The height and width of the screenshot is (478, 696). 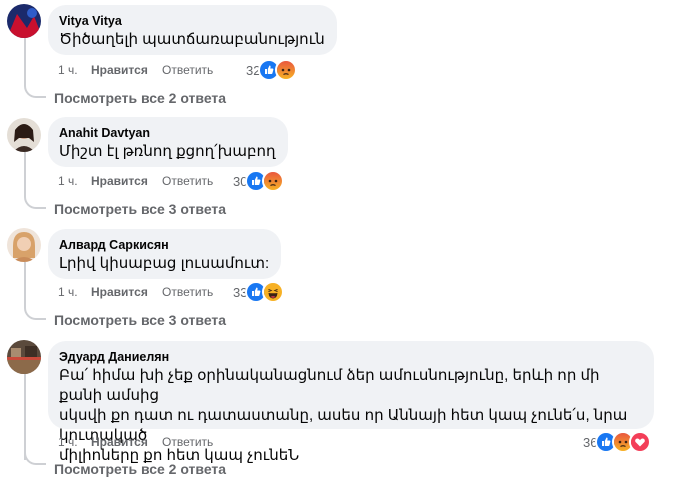 I want to click on reaction-summary: 36, so click(x=617, y=442).